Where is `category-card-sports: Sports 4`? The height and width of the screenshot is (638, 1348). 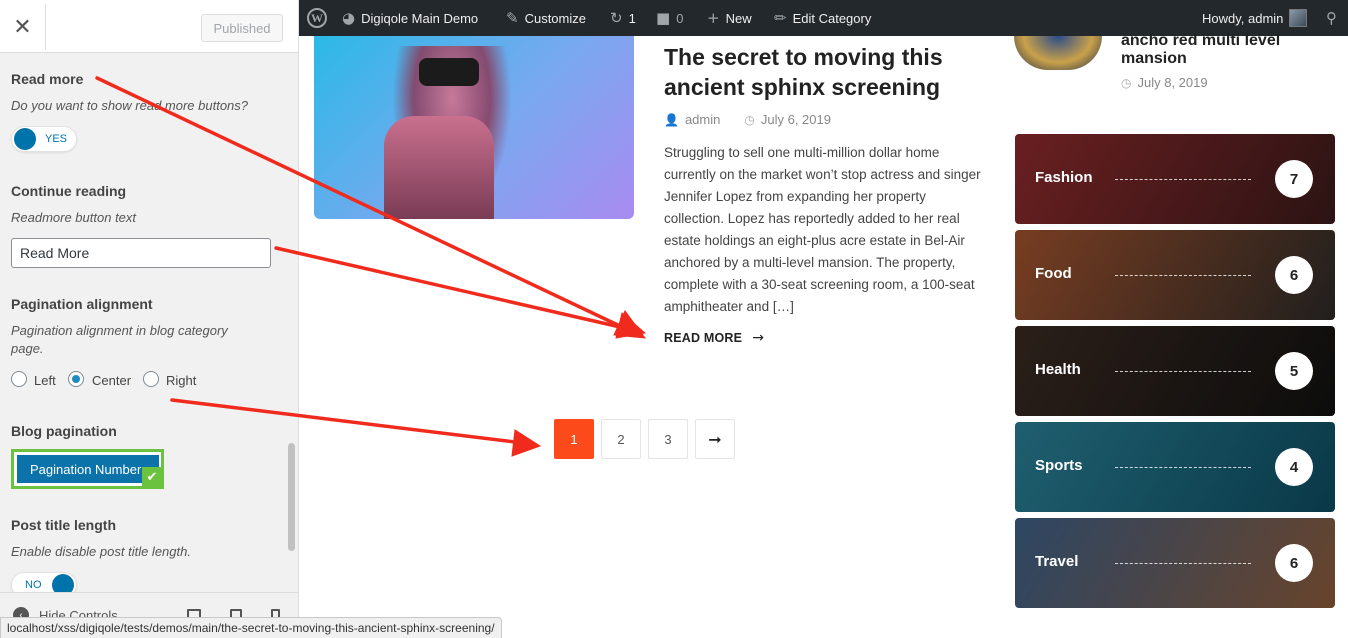 category-card-sports: Sports 4 is located at coordinates (1175, 467).